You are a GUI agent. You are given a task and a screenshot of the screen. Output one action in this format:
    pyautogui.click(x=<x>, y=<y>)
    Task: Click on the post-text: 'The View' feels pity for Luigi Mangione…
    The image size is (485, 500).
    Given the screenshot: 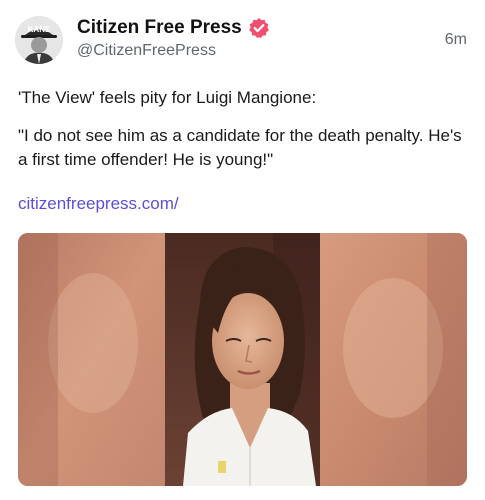 What is the action you would take?
    pyautogui.click(x=167, y=97)
    